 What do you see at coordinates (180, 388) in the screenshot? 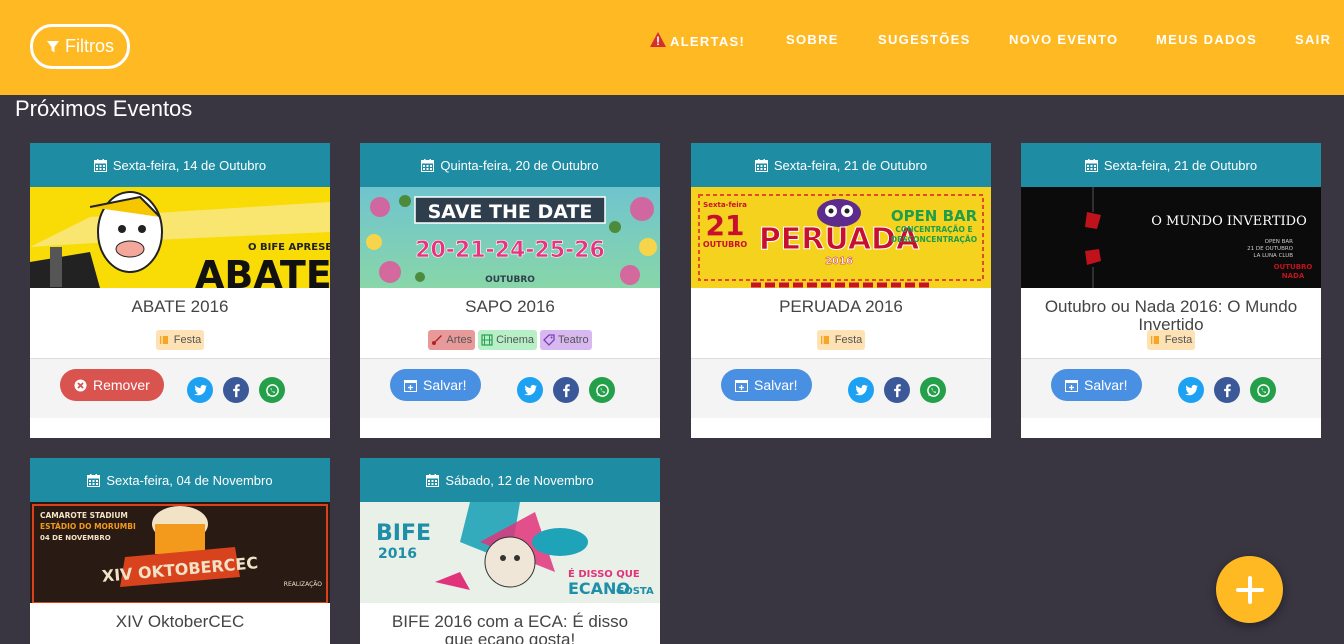
I see `event-footer: Remover` at bounding box center [180, 388].